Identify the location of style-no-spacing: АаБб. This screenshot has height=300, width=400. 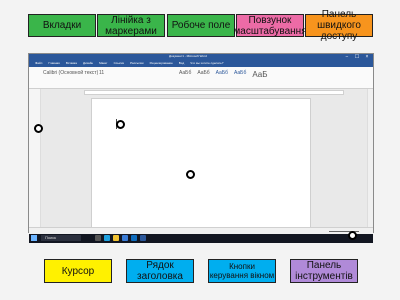
(203, 74).